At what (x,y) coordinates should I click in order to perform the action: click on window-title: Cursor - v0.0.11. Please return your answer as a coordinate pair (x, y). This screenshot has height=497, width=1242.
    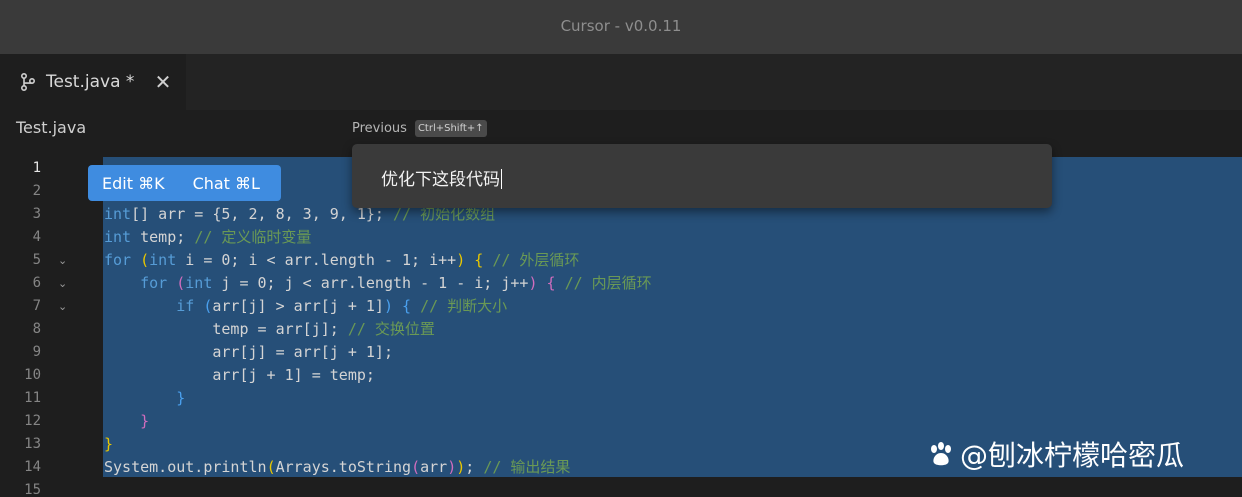
    Looking at the image, I should click on (621, 26).